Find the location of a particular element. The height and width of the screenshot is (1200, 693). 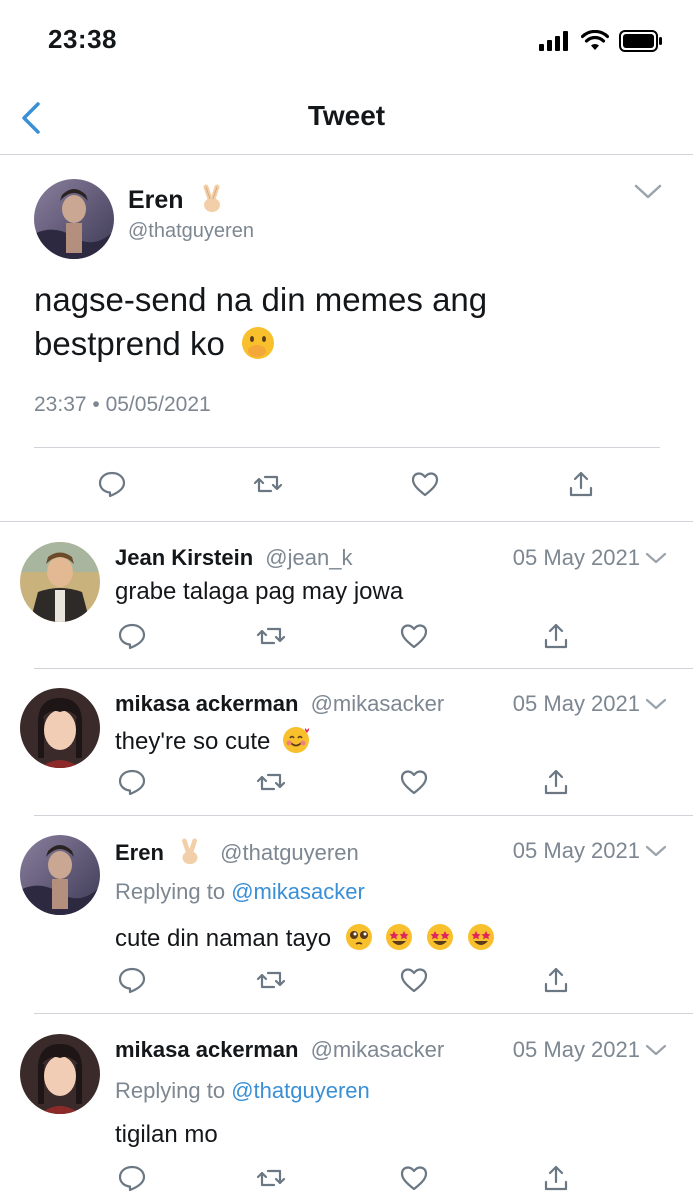

reply-text: grabe talaga pag may jowa is located at coordinates (259, 591).